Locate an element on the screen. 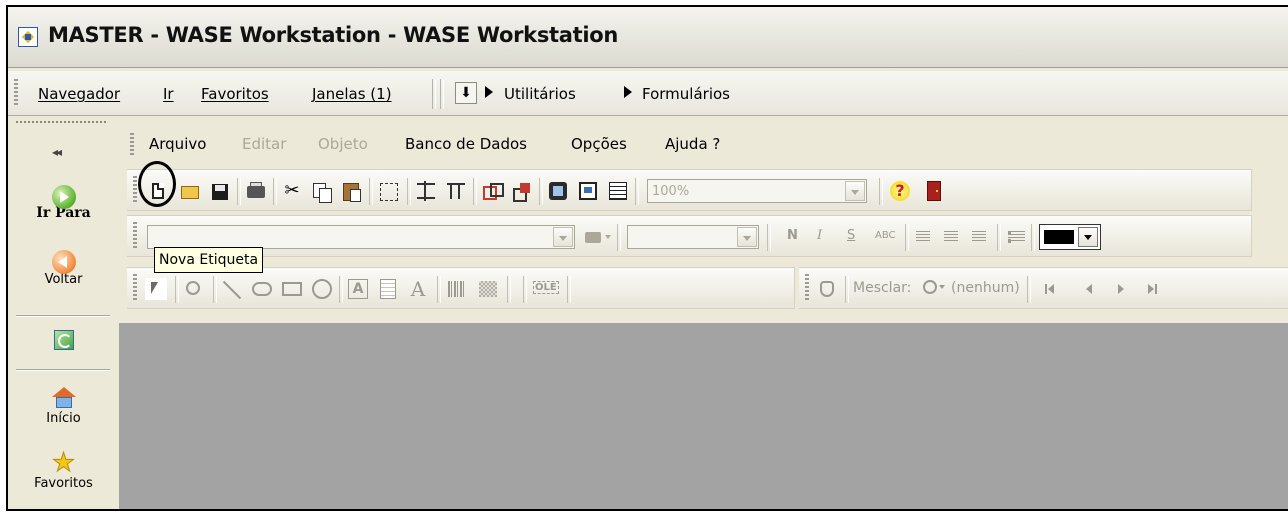  group-button is located at coordinates (492, 191).